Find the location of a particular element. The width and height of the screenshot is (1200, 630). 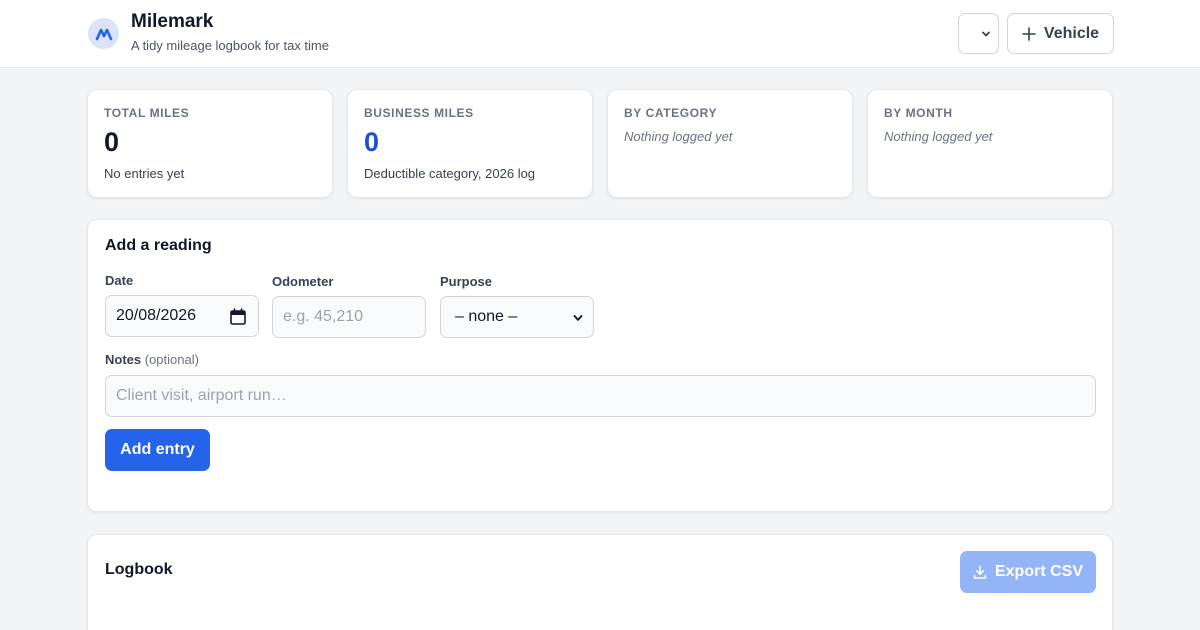

add-reading-title: Add a reading is located at coordinates (158, 245).